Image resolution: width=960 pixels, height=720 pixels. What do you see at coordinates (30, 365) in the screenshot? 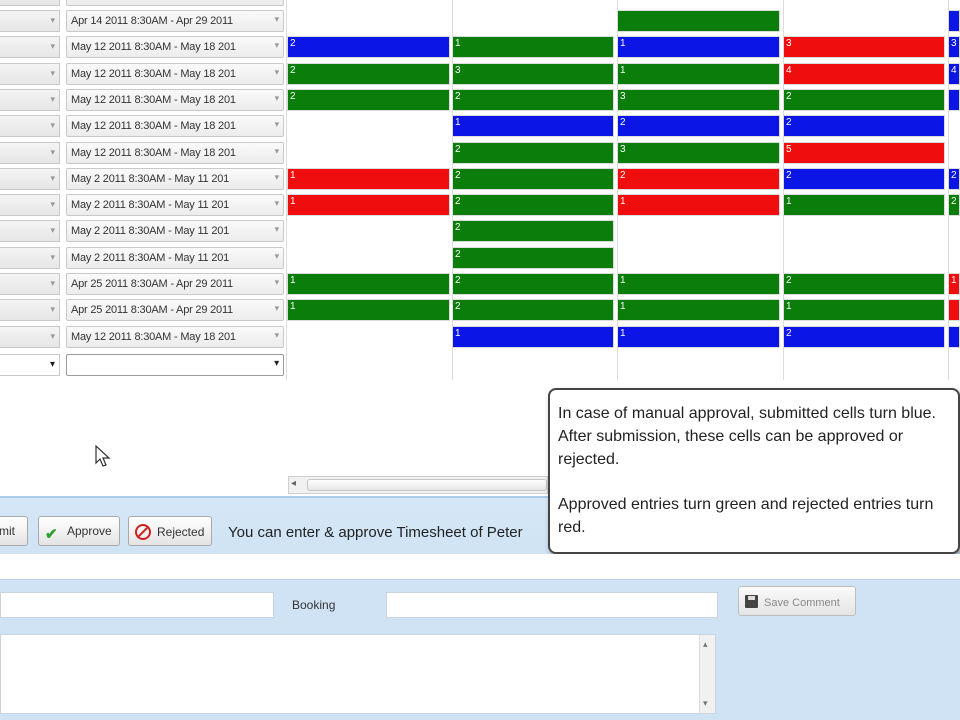
I see `new-entry-label-dropdown: ▾` at bounding box center [30, 365].